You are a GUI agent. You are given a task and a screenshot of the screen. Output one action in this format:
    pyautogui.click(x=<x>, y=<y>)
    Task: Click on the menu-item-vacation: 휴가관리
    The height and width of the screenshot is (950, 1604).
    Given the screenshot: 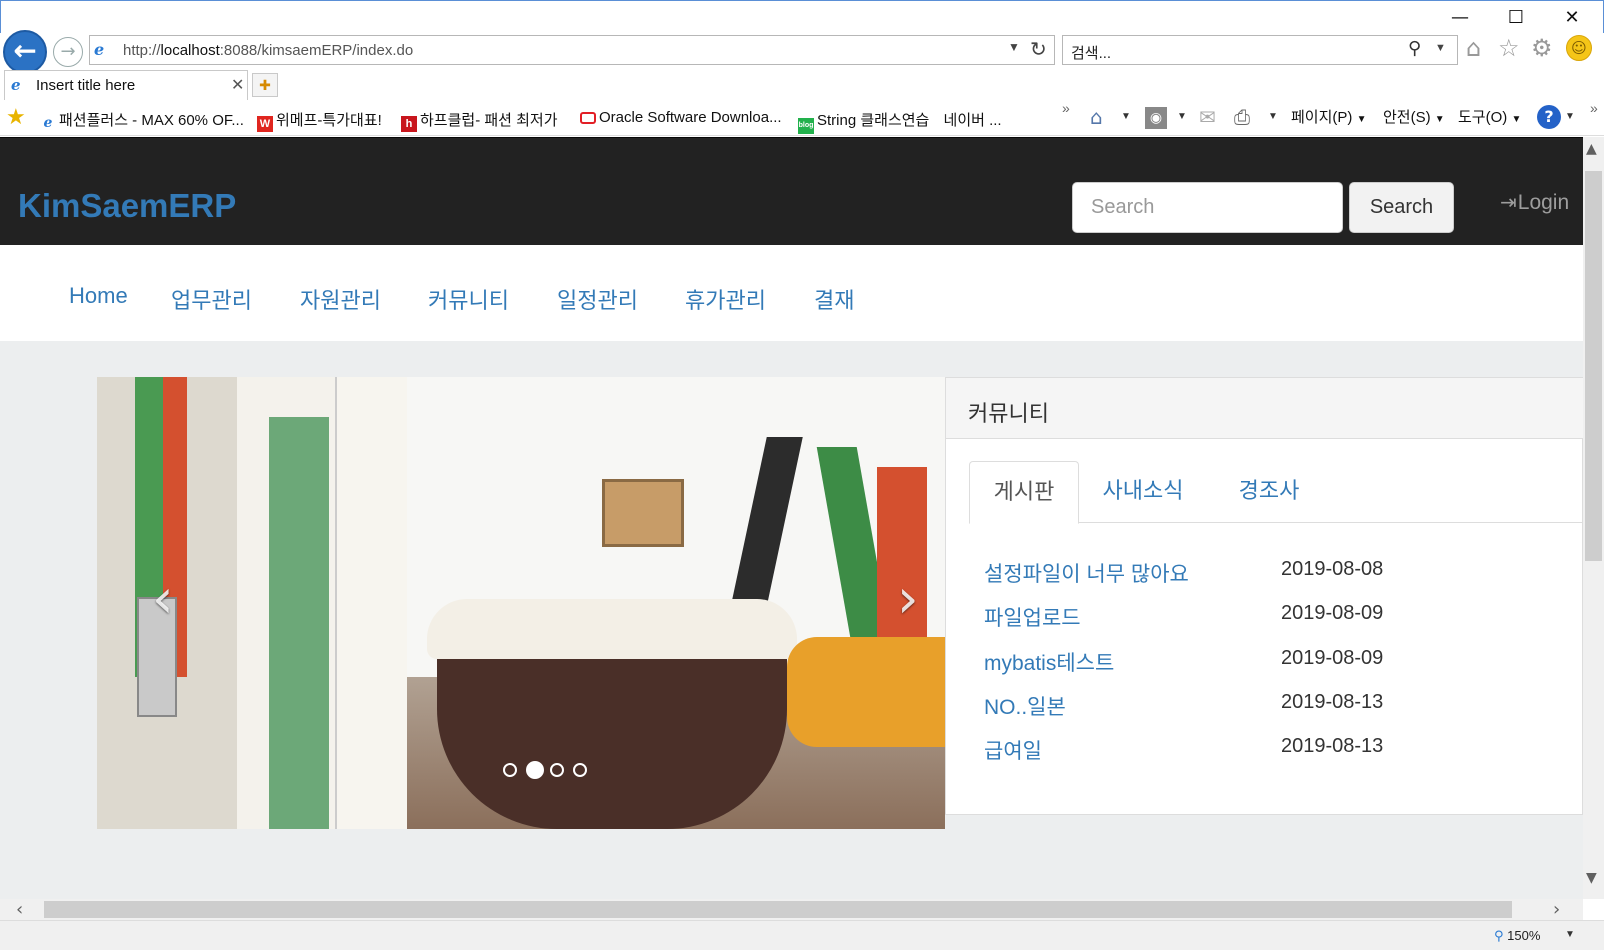 What is the action you would take?
    pyautogui.click(x=725, y=299)
    